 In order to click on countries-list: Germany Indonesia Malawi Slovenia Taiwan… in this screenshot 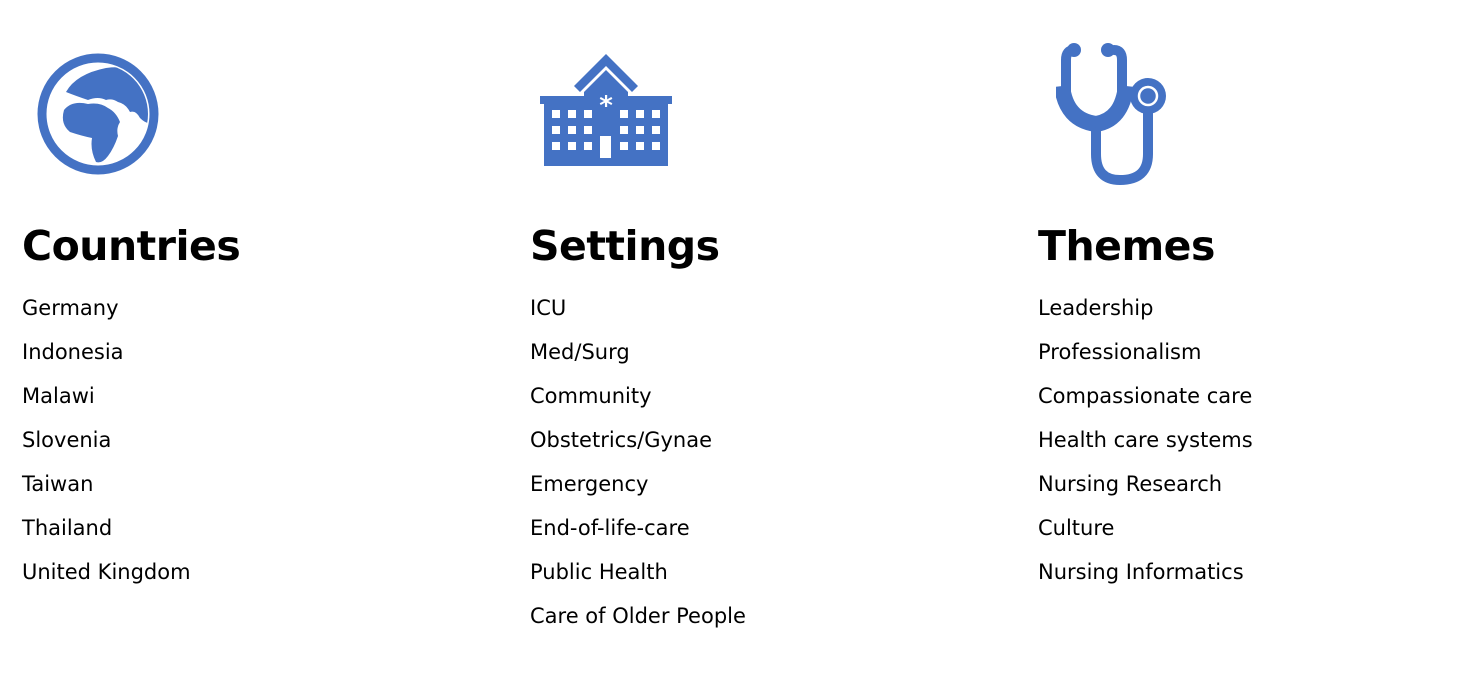, I will do `click(106, 448)`.